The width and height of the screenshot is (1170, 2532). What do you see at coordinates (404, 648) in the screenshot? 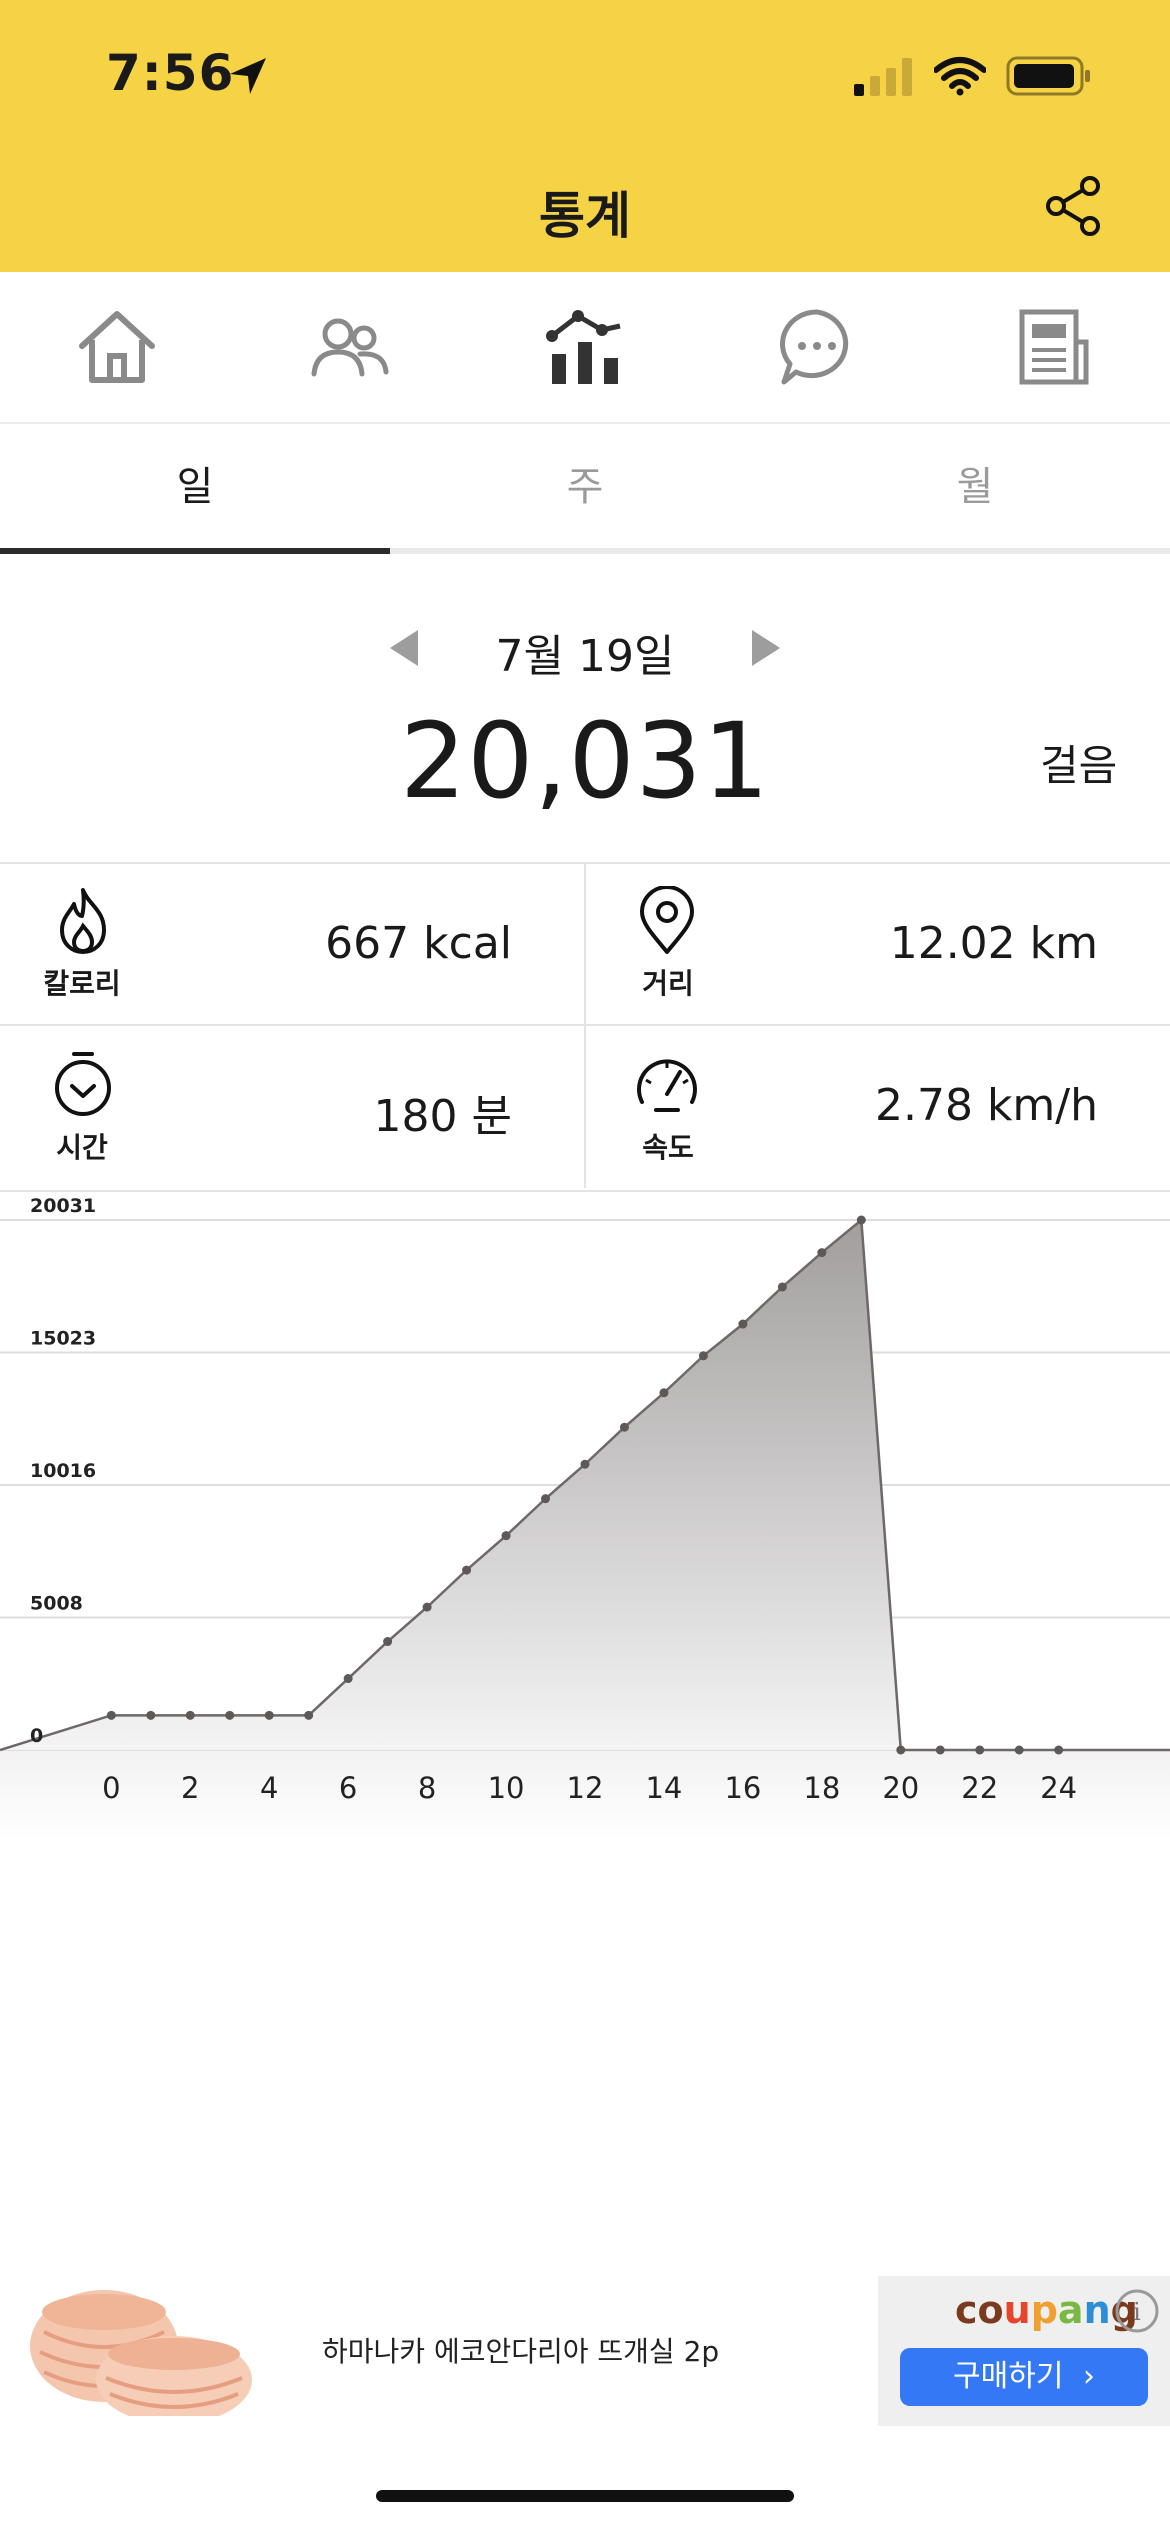
I see `previous-day-icon` at bounding box center [404, 648].